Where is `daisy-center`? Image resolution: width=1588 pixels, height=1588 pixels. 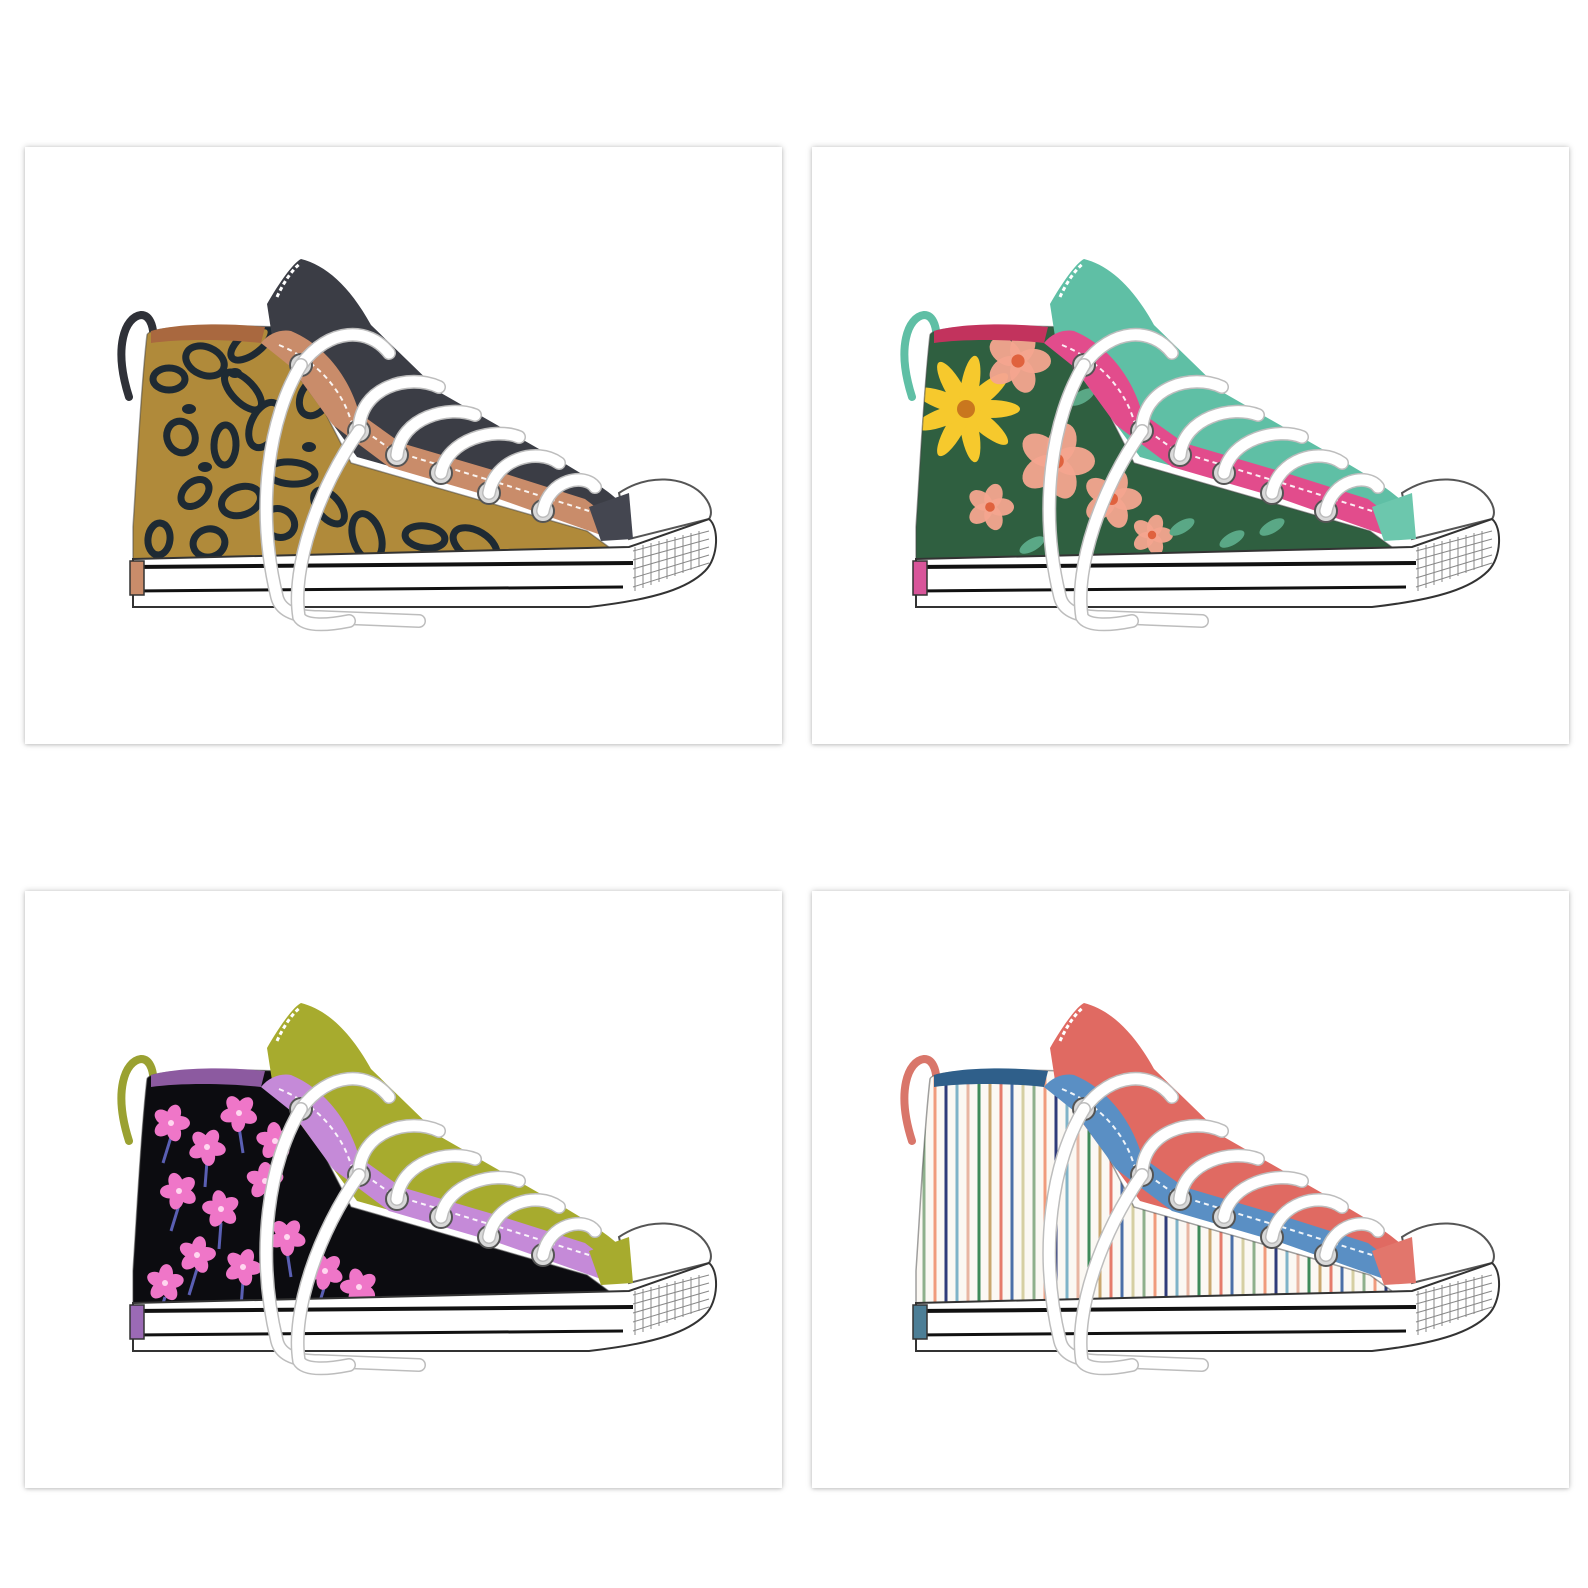 daisy-center is located at coordinates (966, 409).